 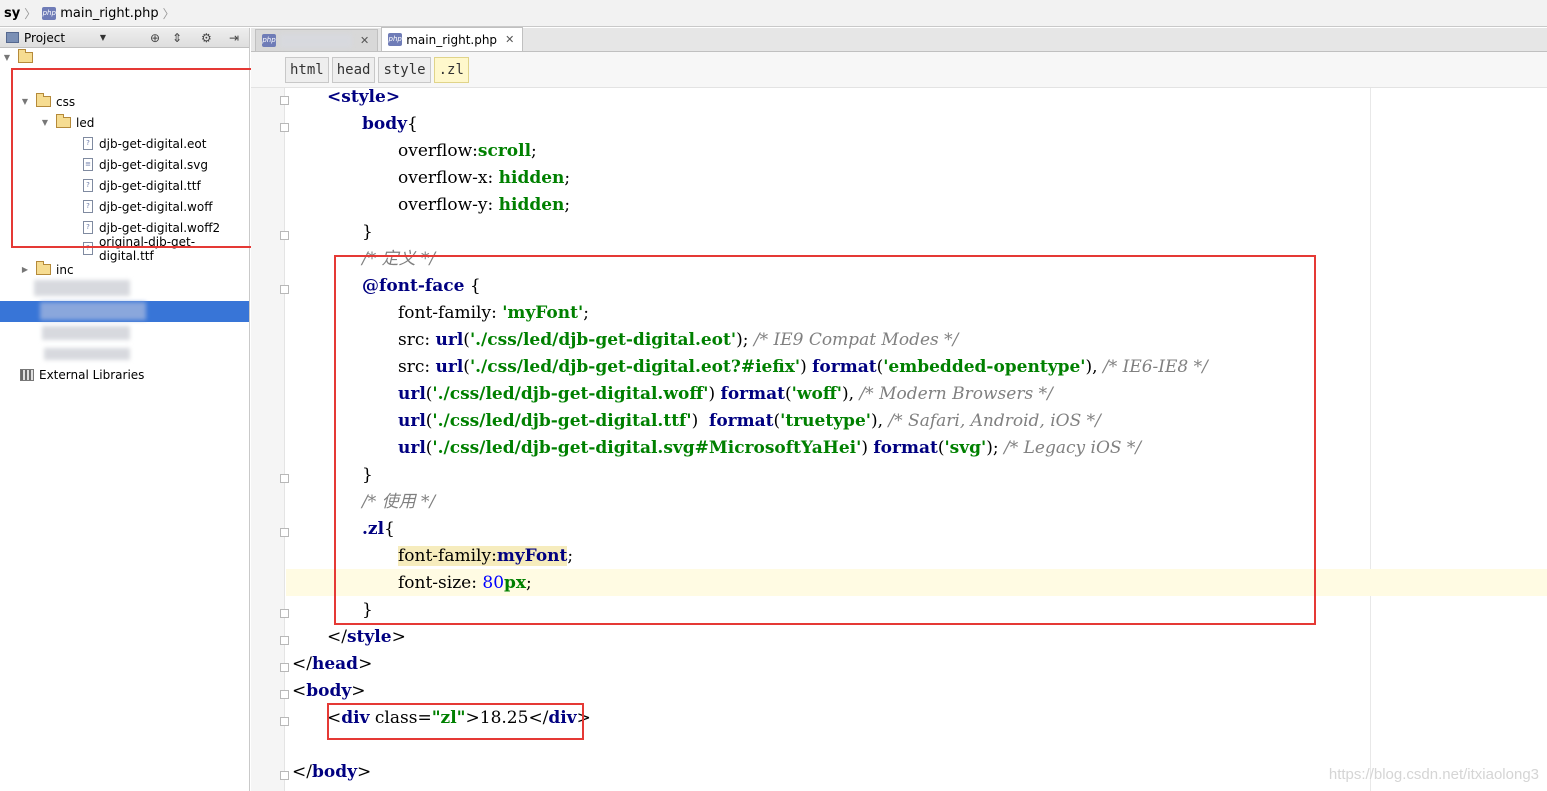 I want to click on watermark: https://blog.csdn.net/itxiaolong3, so click(x=1433, y=774).